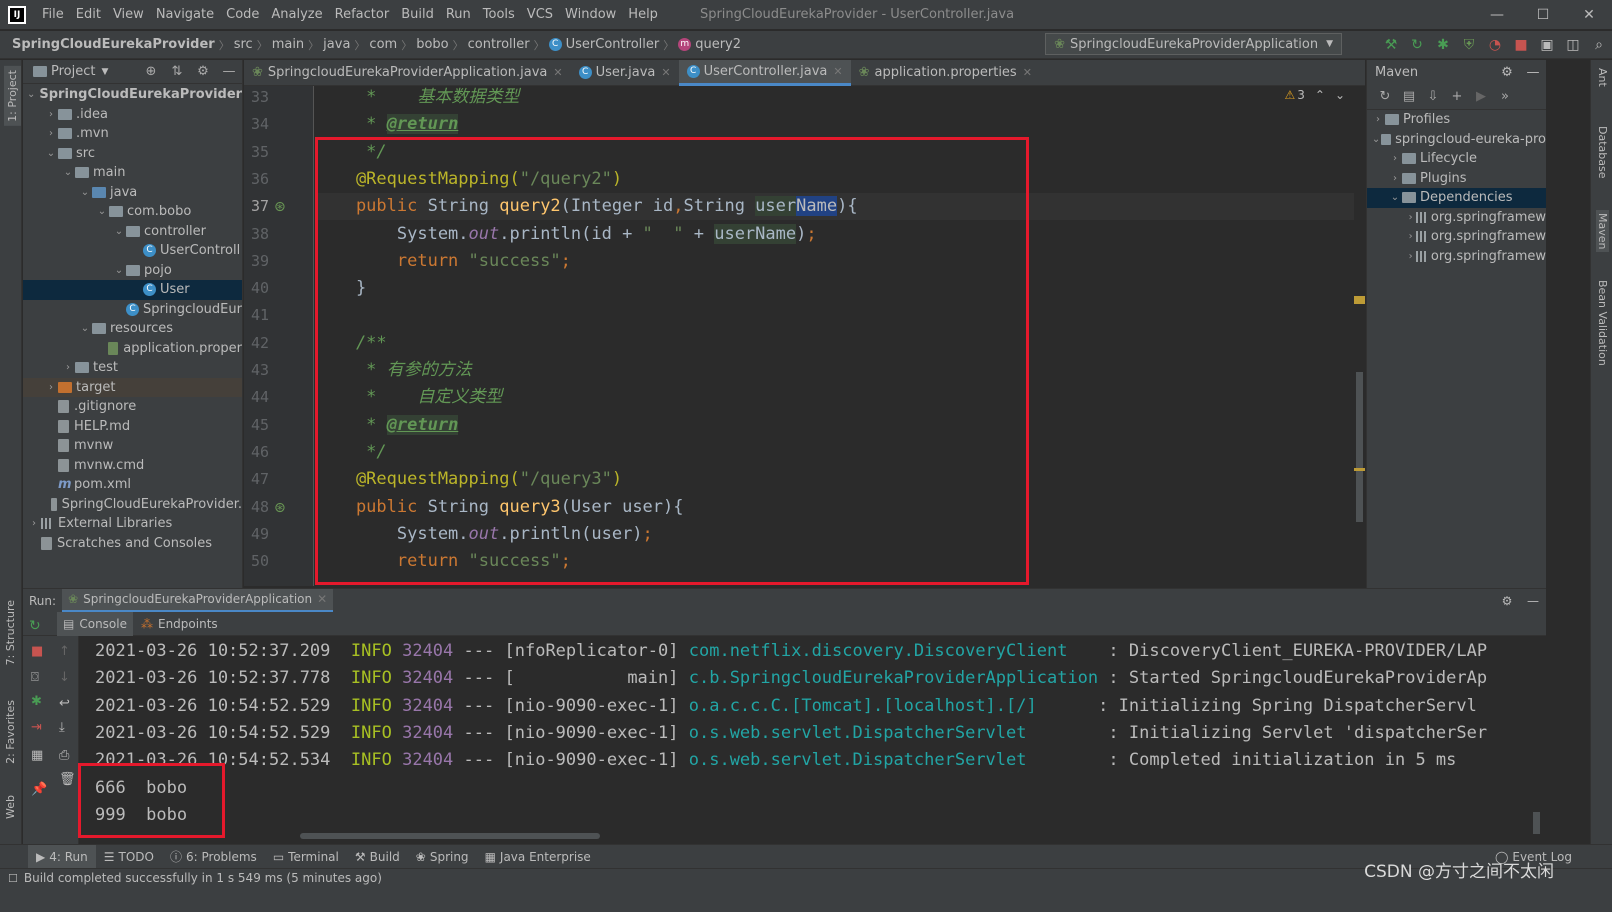  What do you see at coordinates (62, 727) in the screenshot?
I see `scroll-end-icon: ⤓` at bounding box center [62, 727].